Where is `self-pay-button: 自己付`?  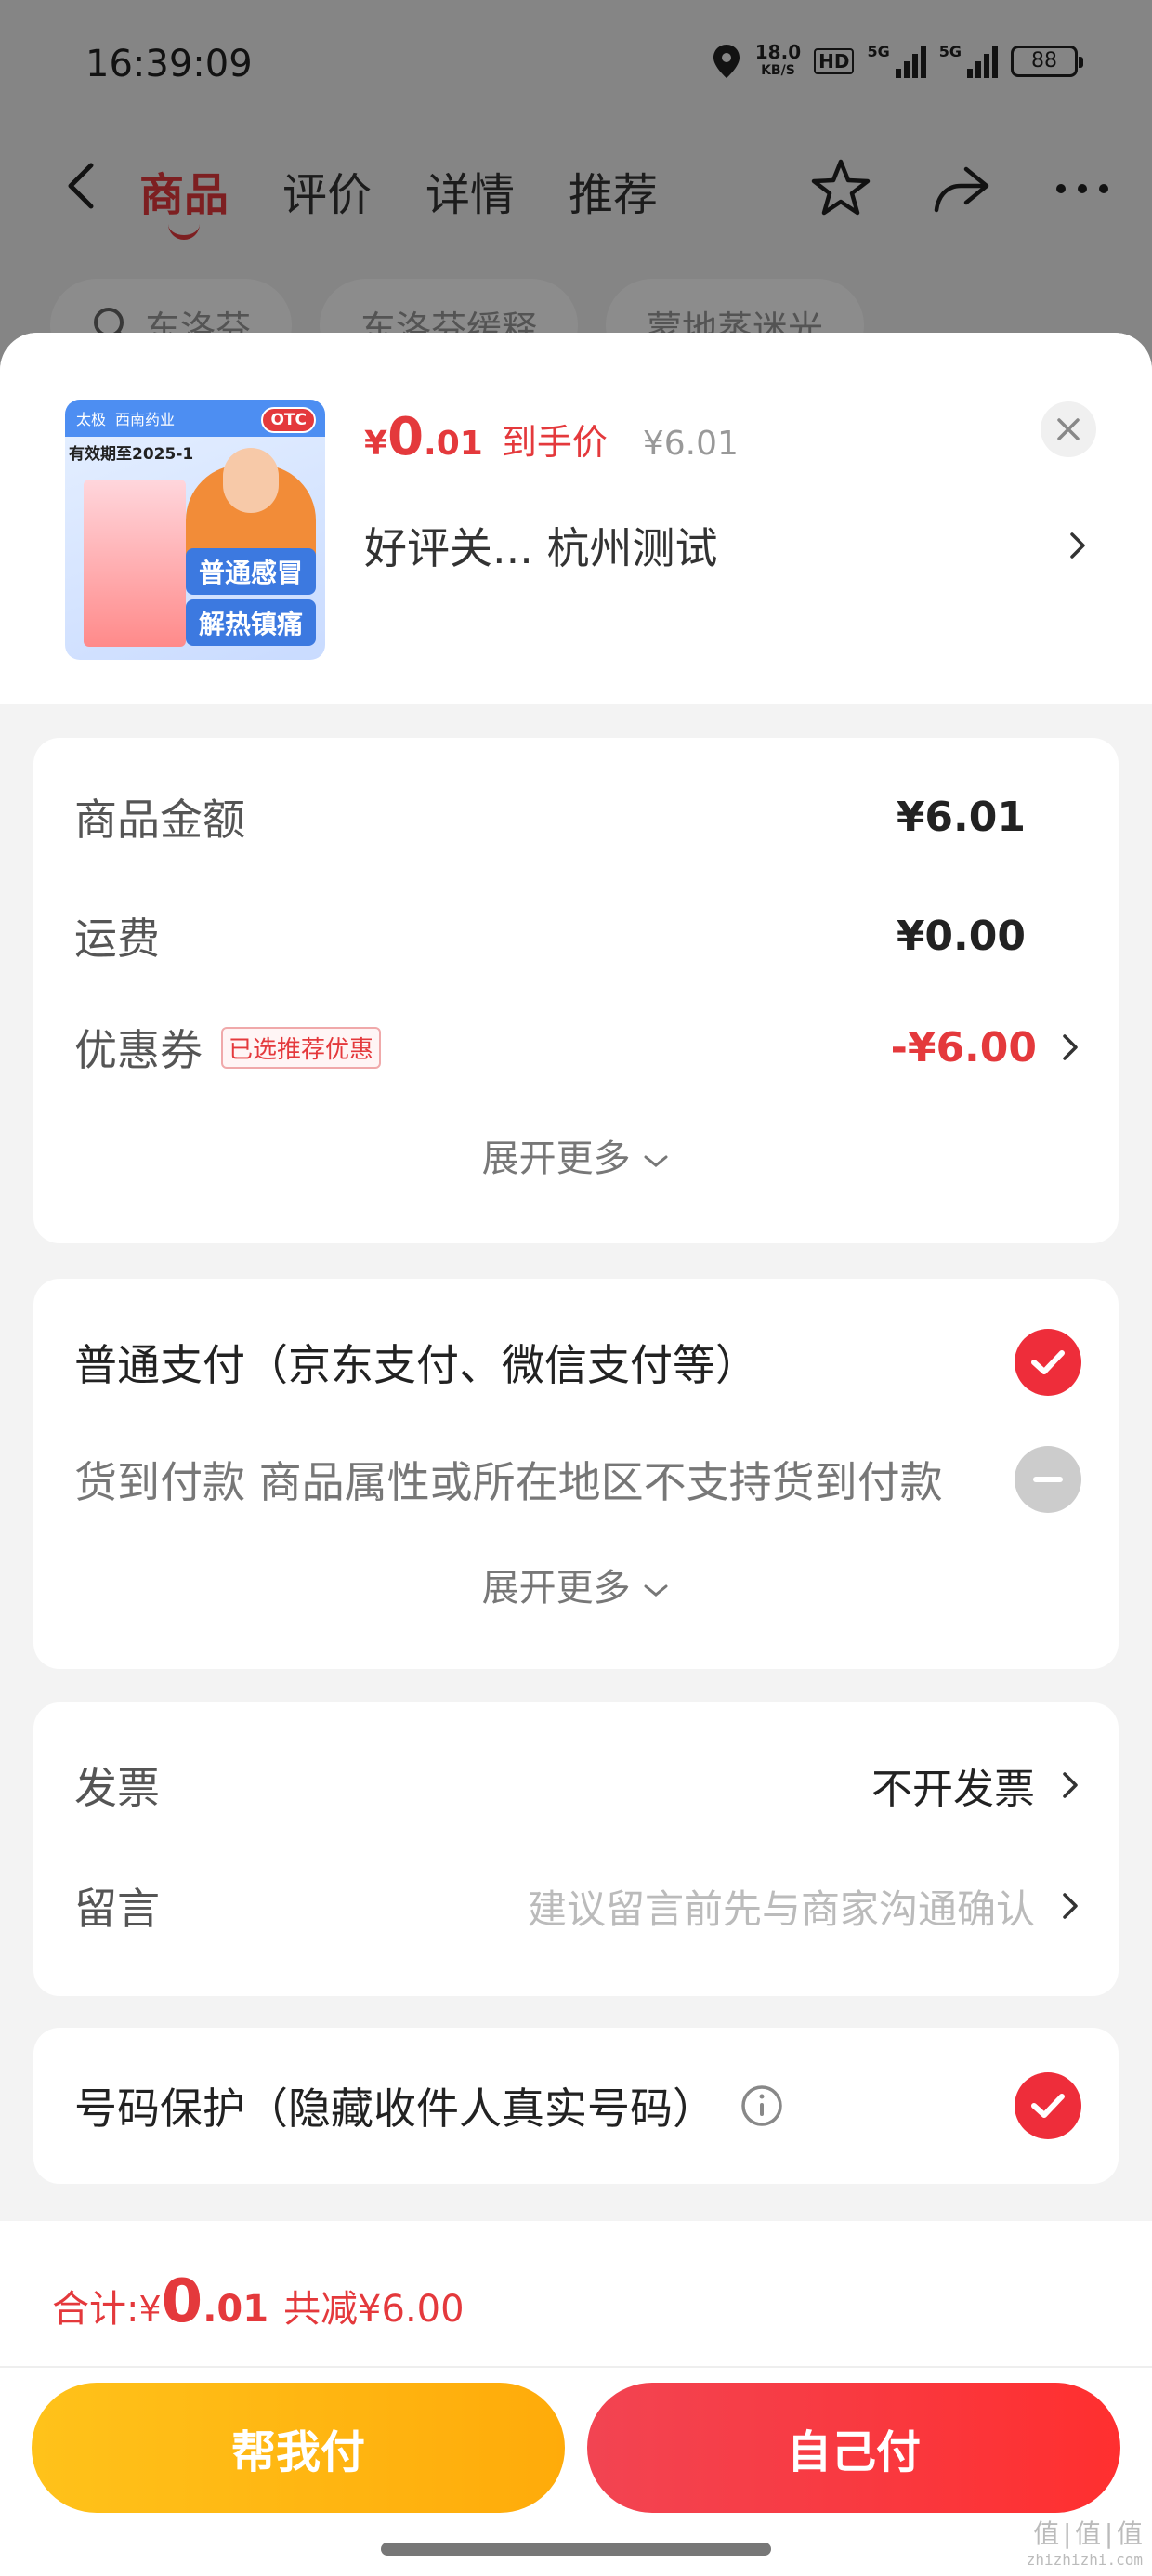 self-pay-button: 自己付 is located at coordinates (853, 2448).